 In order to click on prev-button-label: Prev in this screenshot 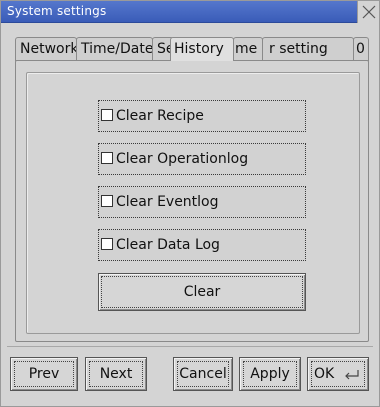, I will do `click(44, 374)`.